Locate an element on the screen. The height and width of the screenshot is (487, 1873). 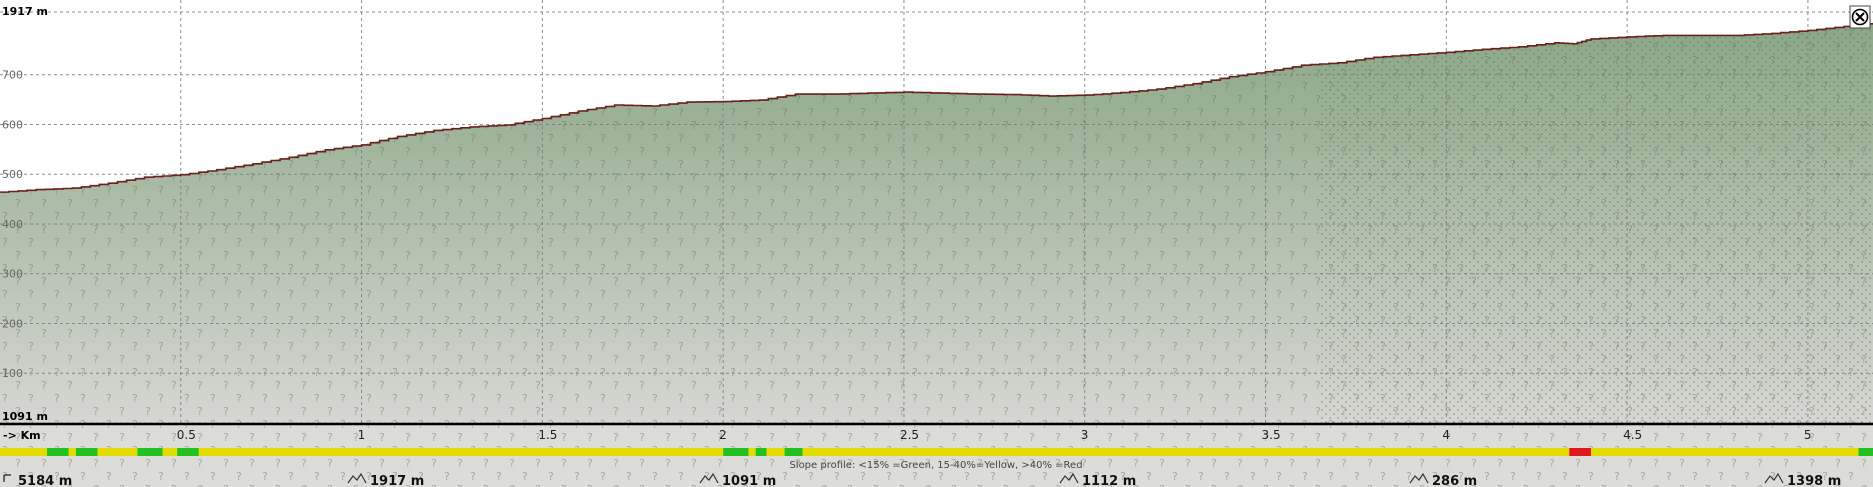
y-tick-label: 1917 m is located at coordinates (25, 11).